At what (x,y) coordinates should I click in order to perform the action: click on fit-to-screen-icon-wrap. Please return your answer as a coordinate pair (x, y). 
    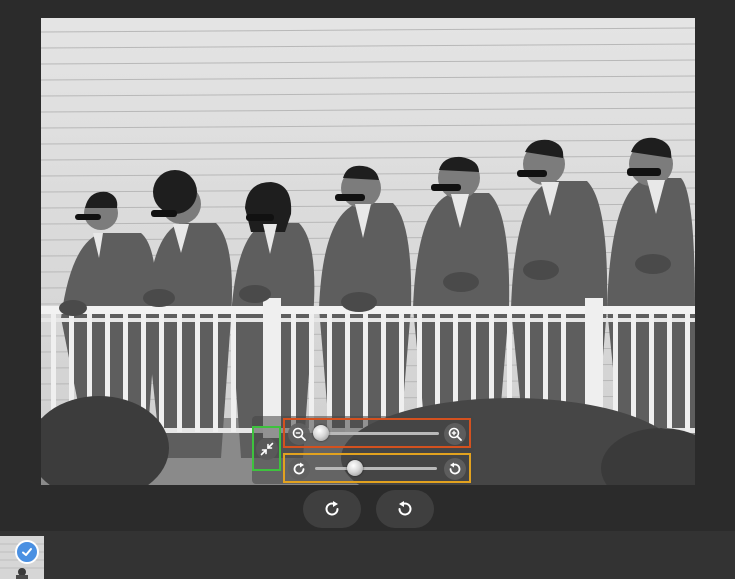
    Looking at the image, I should click on (266, 448).